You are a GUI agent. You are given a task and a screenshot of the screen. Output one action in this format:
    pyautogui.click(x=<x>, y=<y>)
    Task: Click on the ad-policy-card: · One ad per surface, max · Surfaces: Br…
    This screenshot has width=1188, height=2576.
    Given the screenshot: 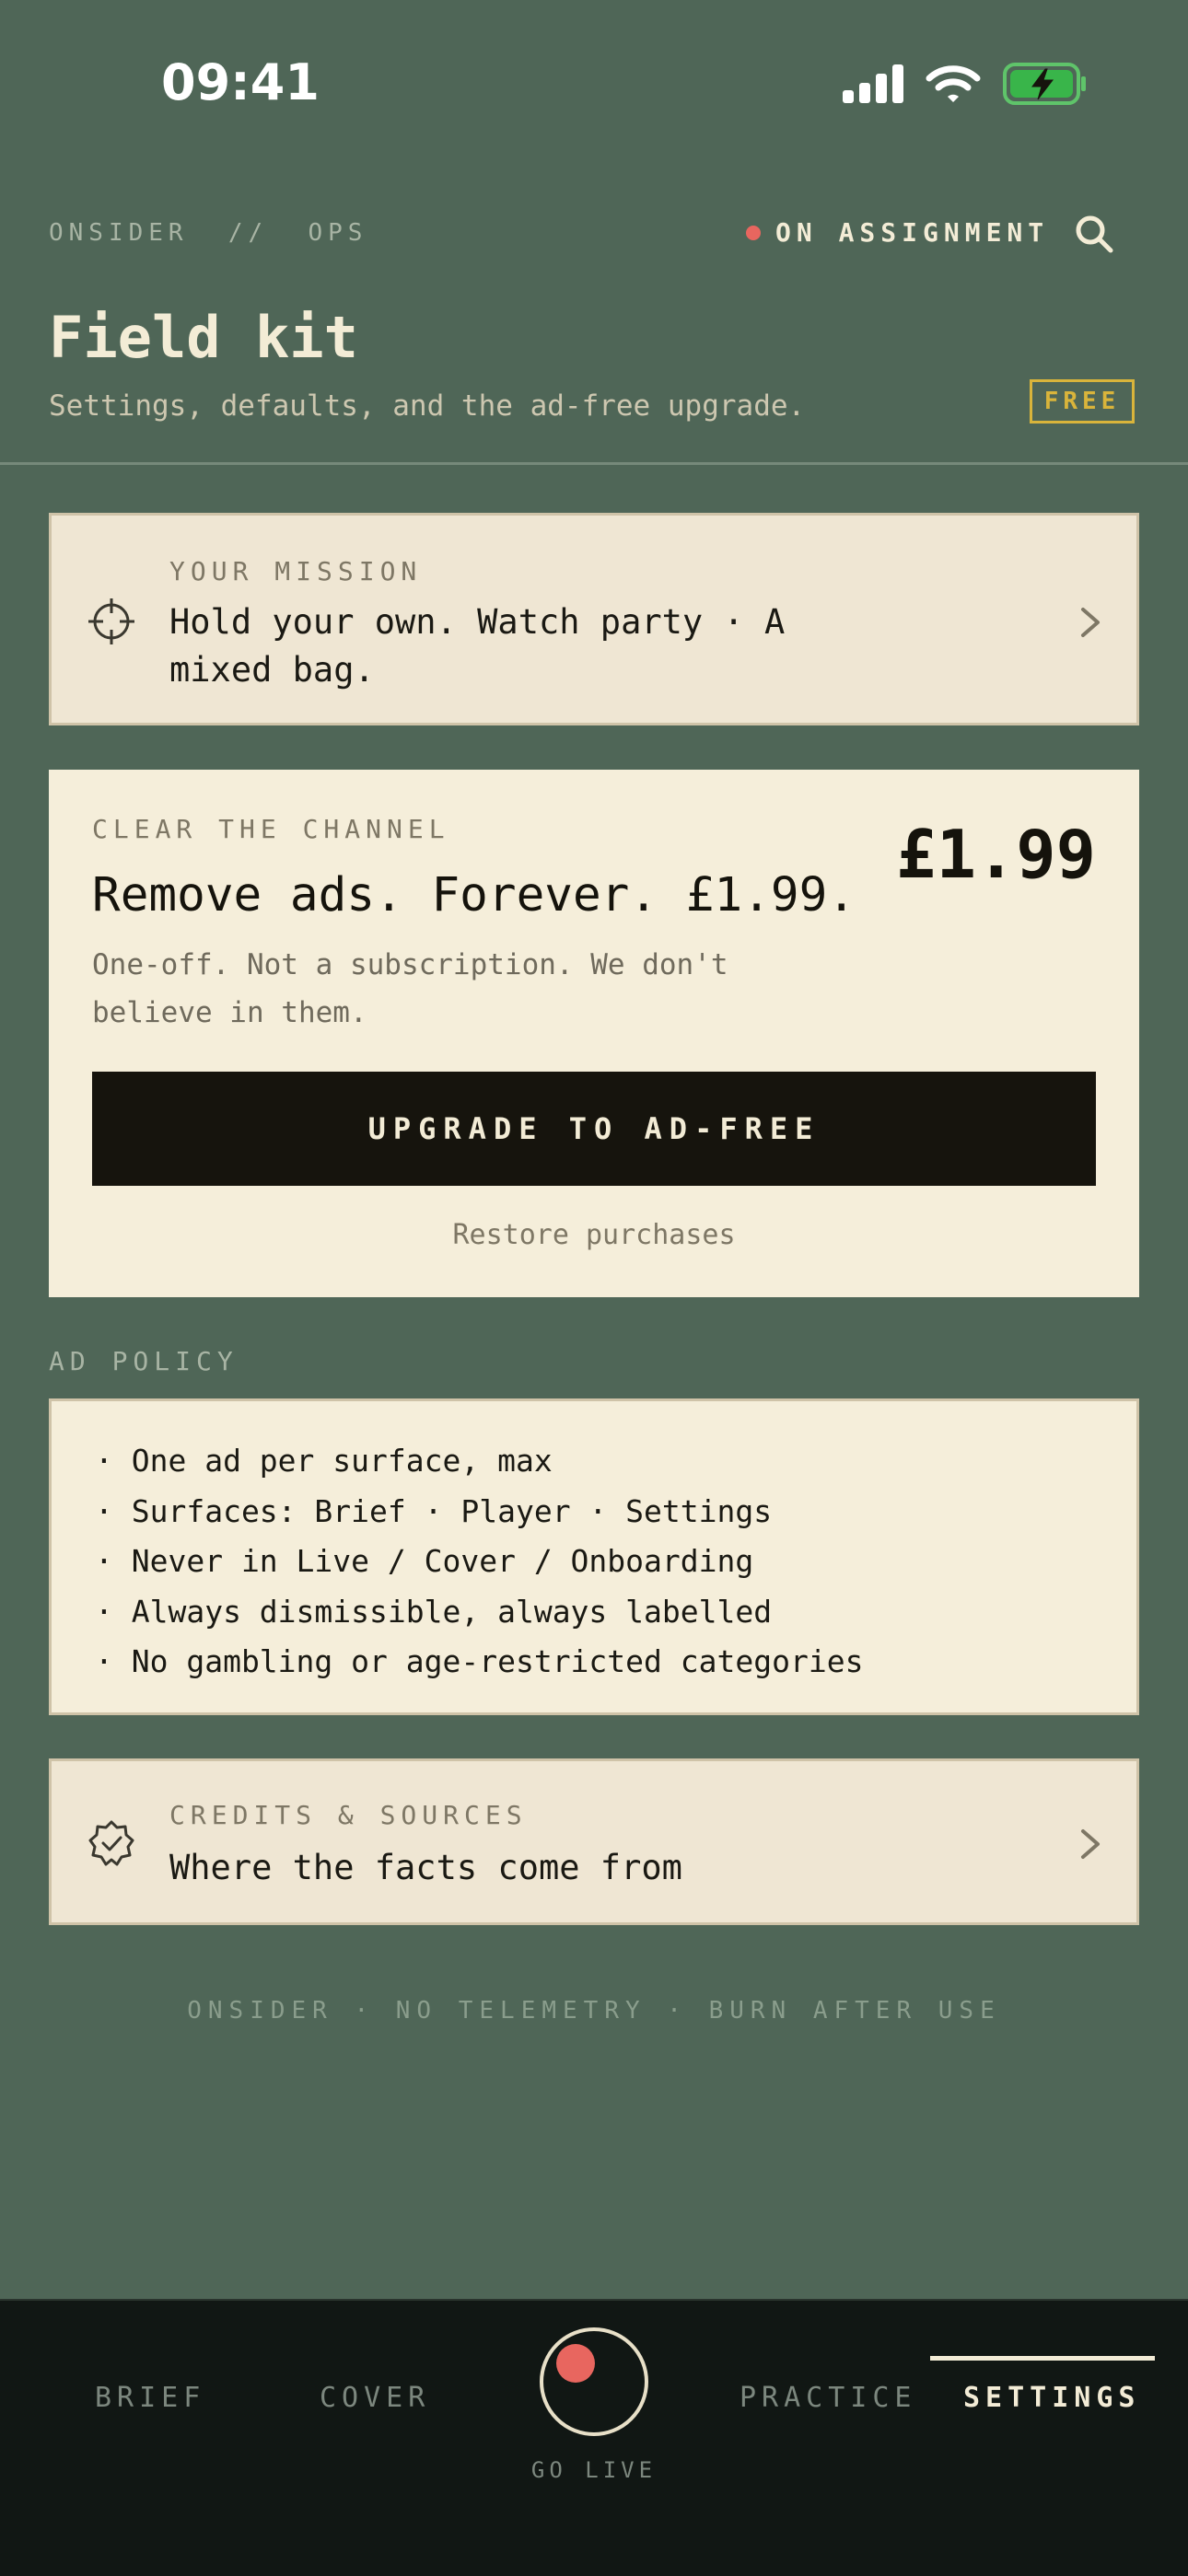 What is the action you would take?
    pyautogui.click(x=594, y=1556)
    